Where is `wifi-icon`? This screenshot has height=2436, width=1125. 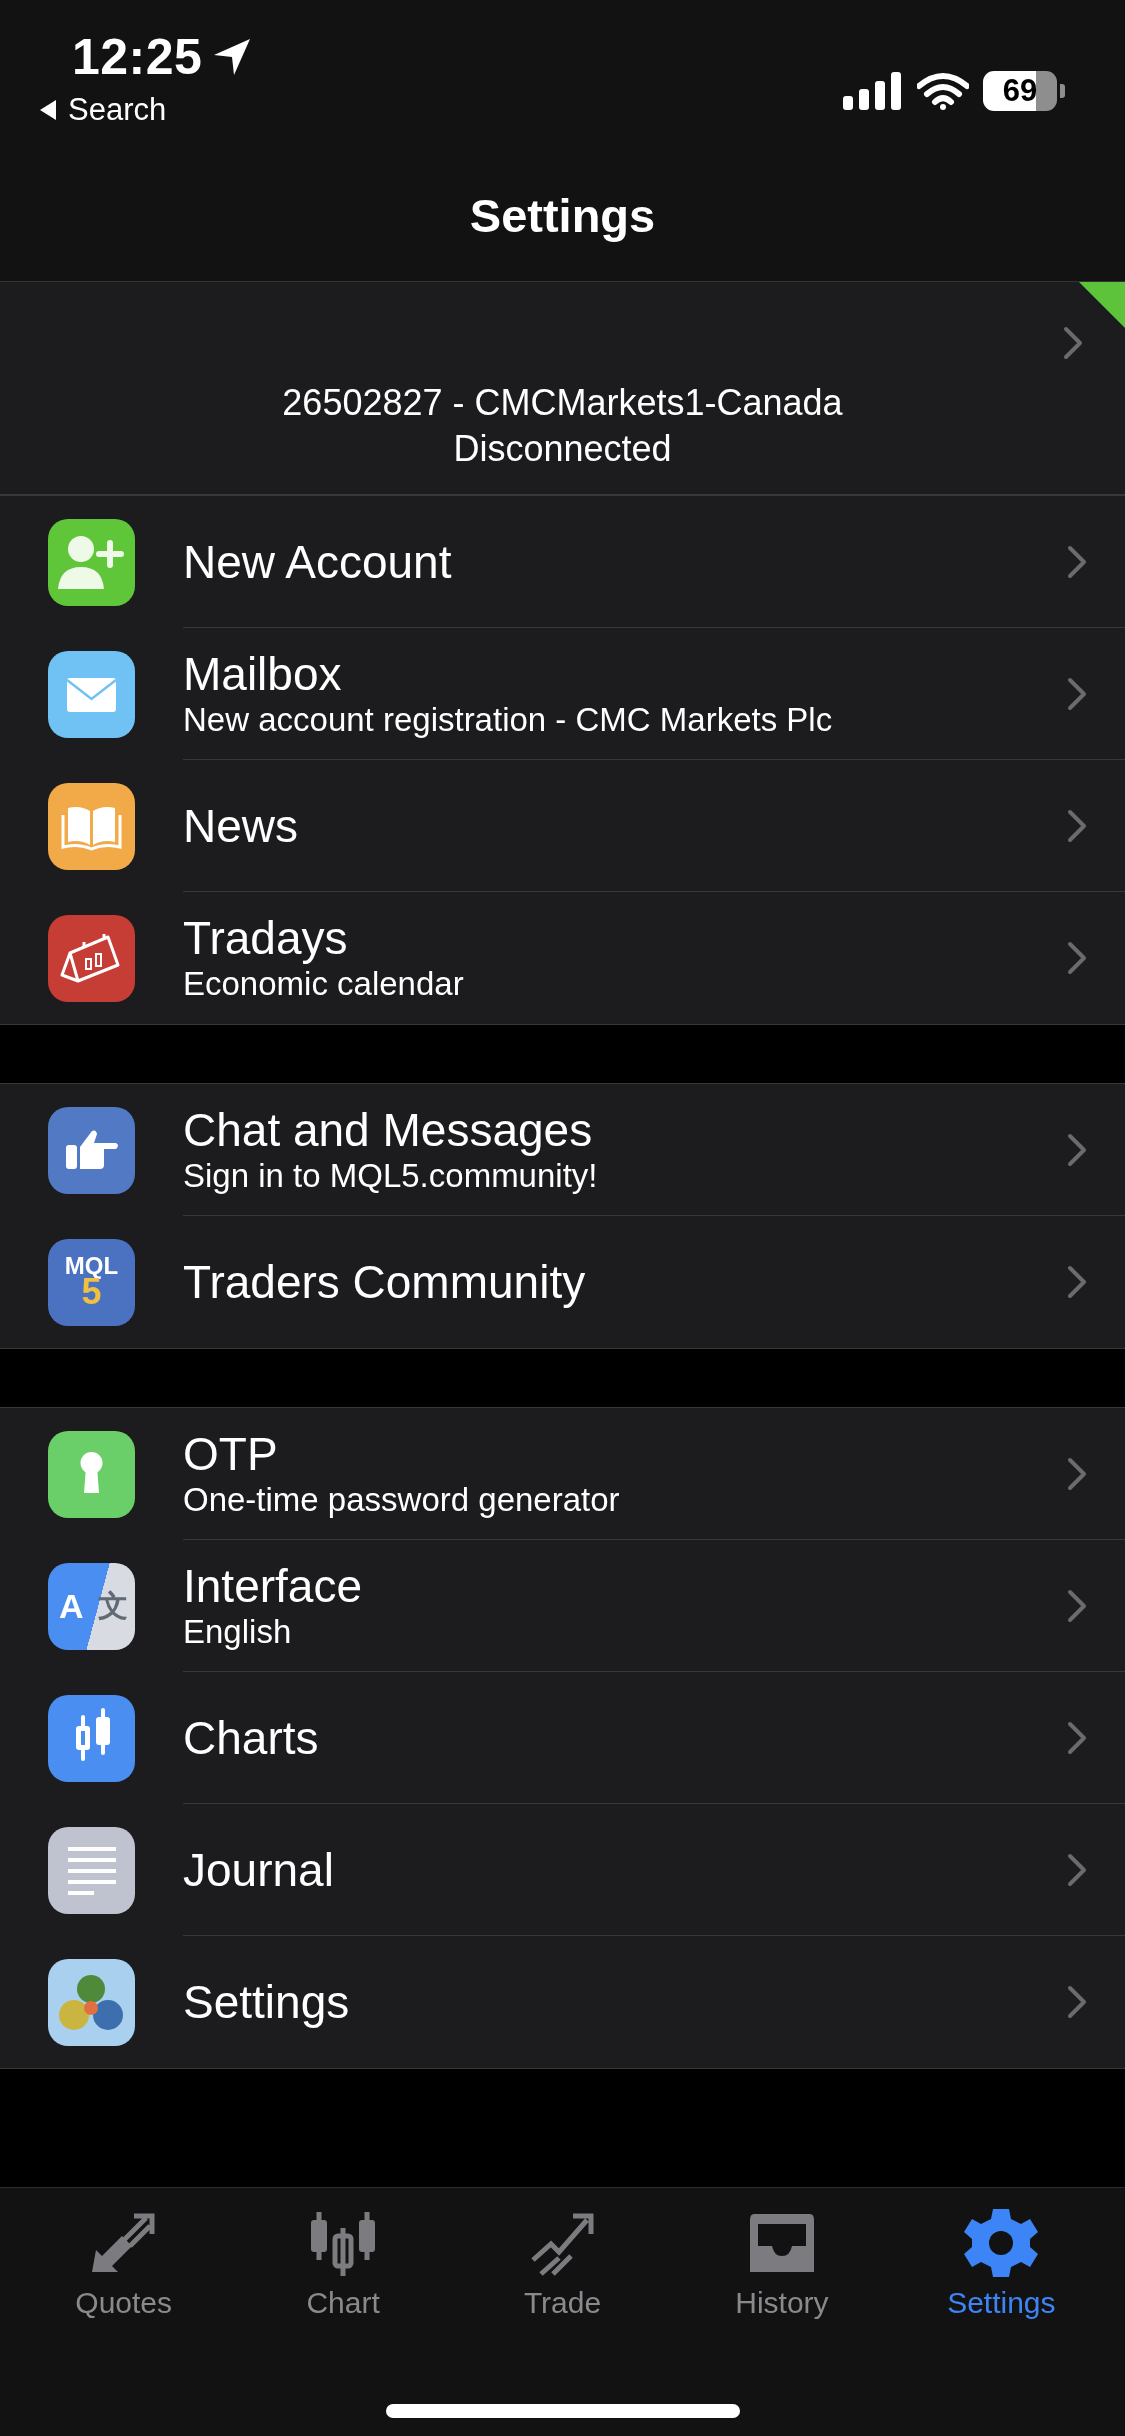
wifi-icon is located at coordinates (943, 91).